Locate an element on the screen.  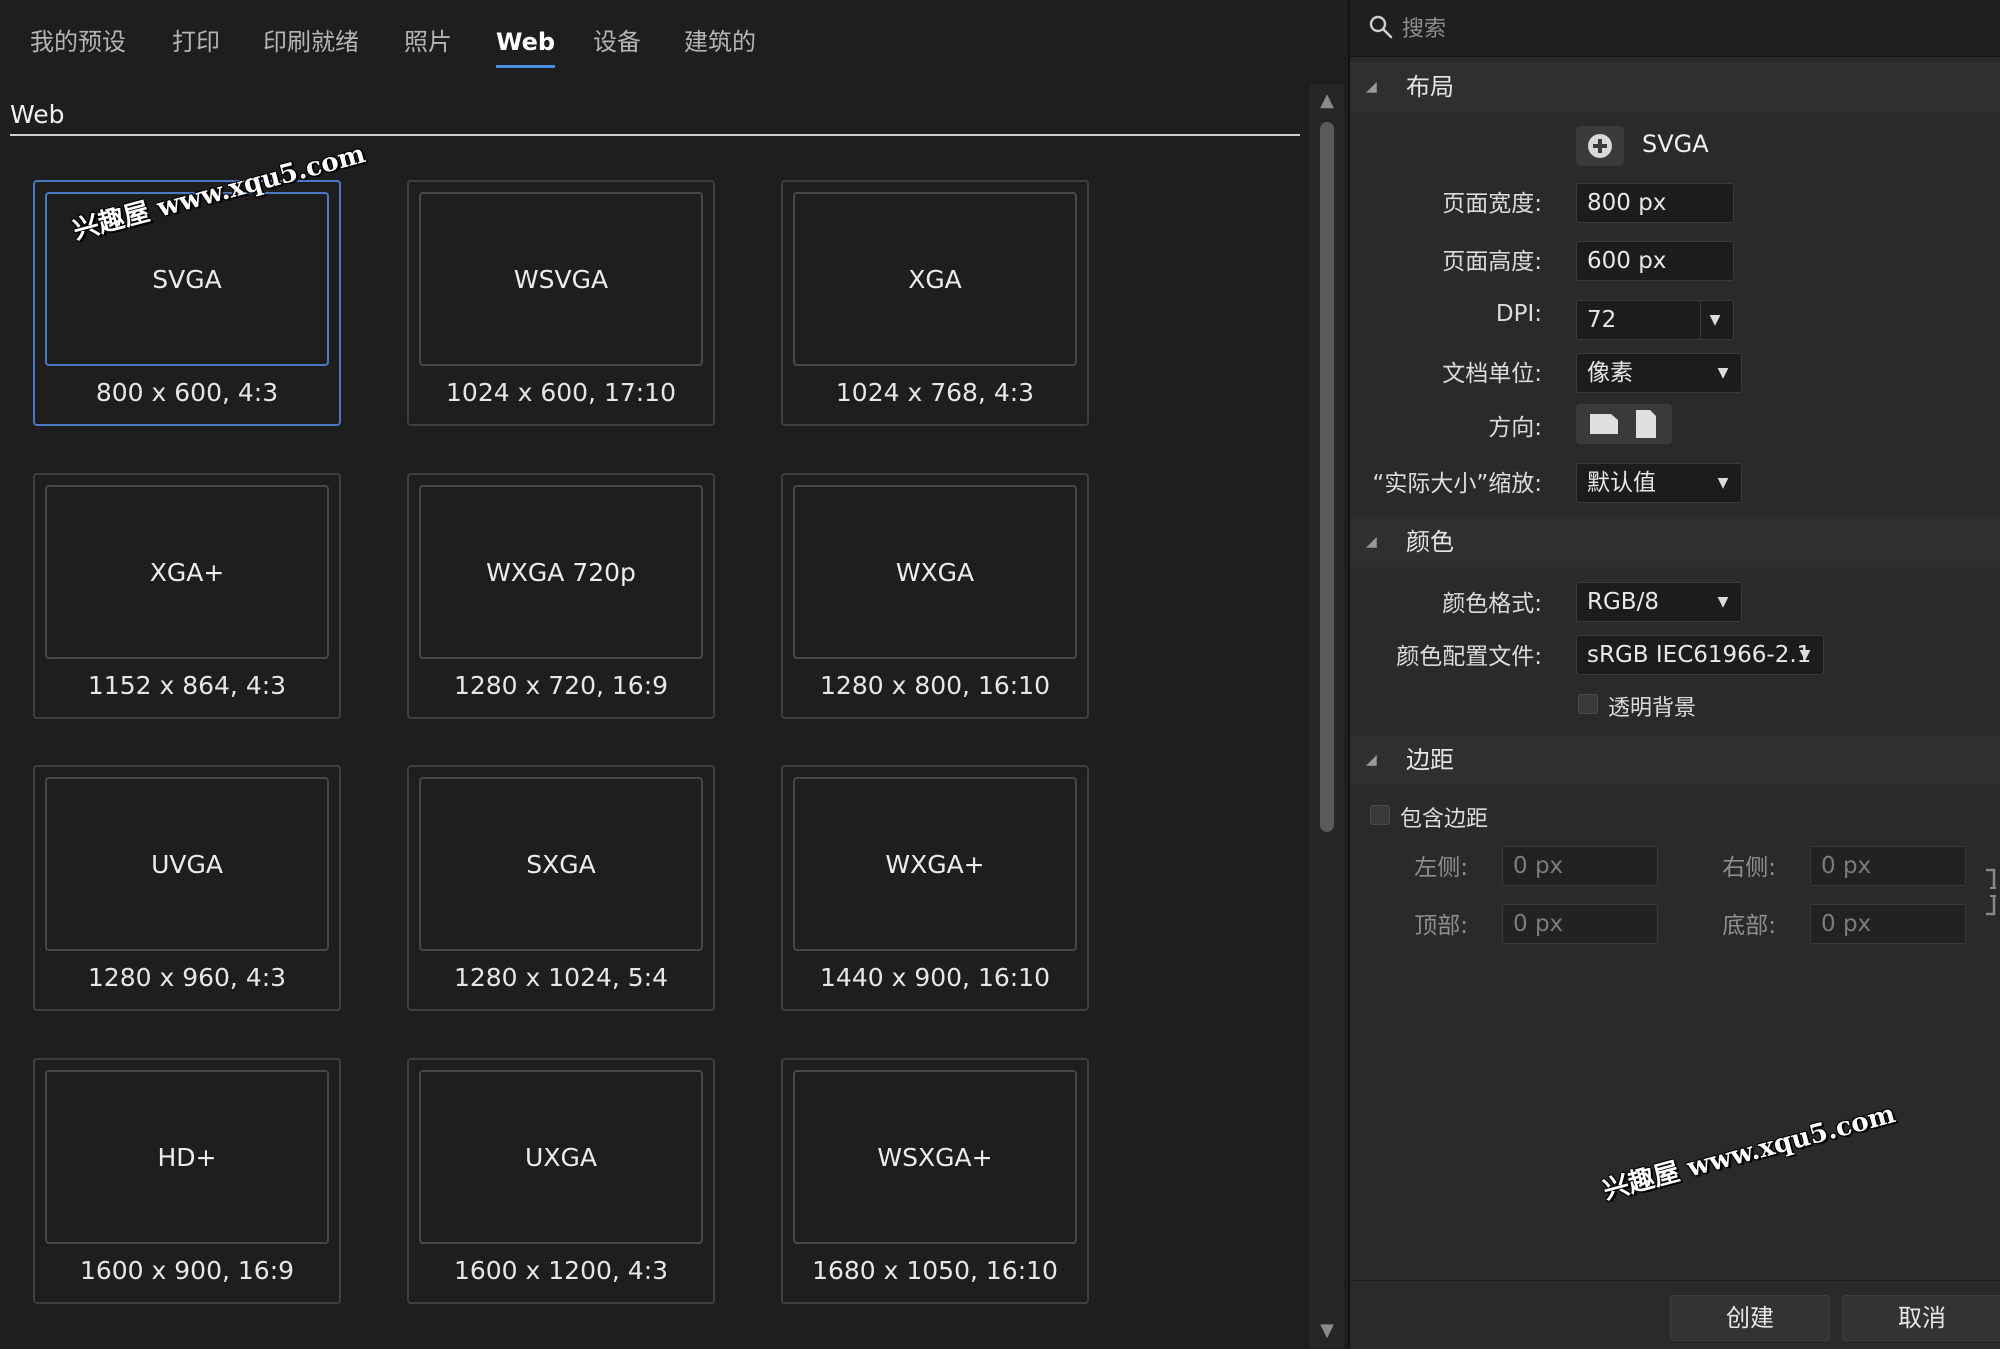
margins-section-header: ◢ 边距 is located at coordinates (1675, 760).